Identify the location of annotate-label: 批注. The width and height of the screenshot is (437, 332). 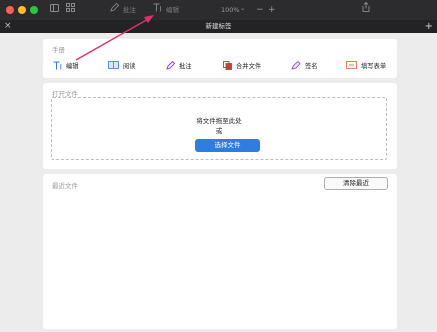
(129, 10).